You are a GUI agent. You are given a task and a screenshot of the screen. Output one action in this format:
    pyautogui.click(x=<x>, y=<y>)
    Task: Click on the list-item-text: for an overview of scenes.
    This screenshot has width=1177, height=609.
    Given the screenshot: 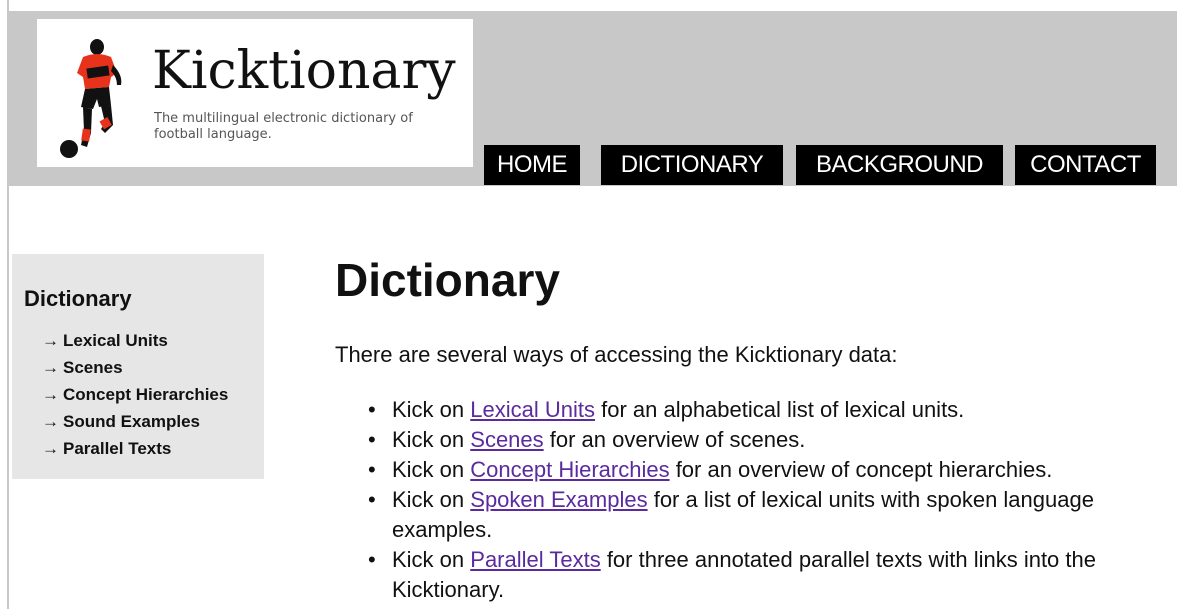 What is the action you would take?
    pyautogui.click(x=674, y=439)
    